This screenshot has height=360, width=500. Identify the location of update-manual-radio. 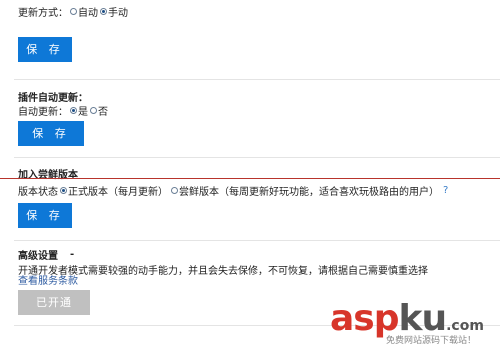
(103, 11).